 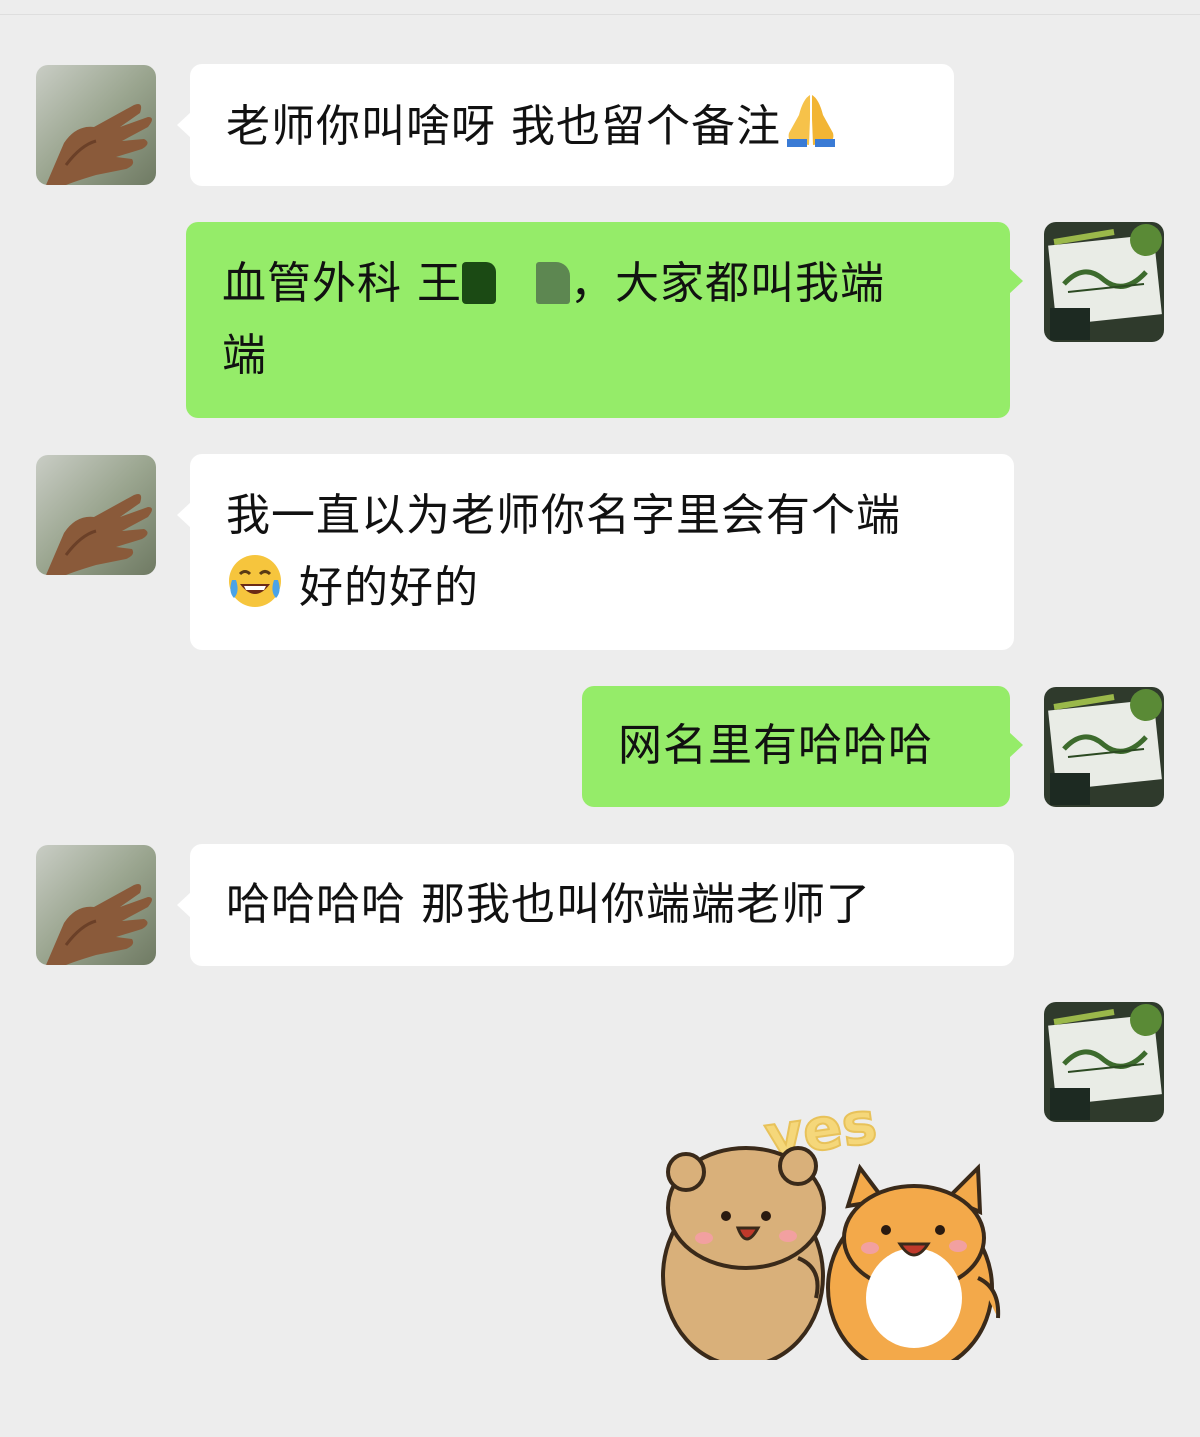 I want to click on message-text: ，大家都叫我端, so click(x=727, y=283).